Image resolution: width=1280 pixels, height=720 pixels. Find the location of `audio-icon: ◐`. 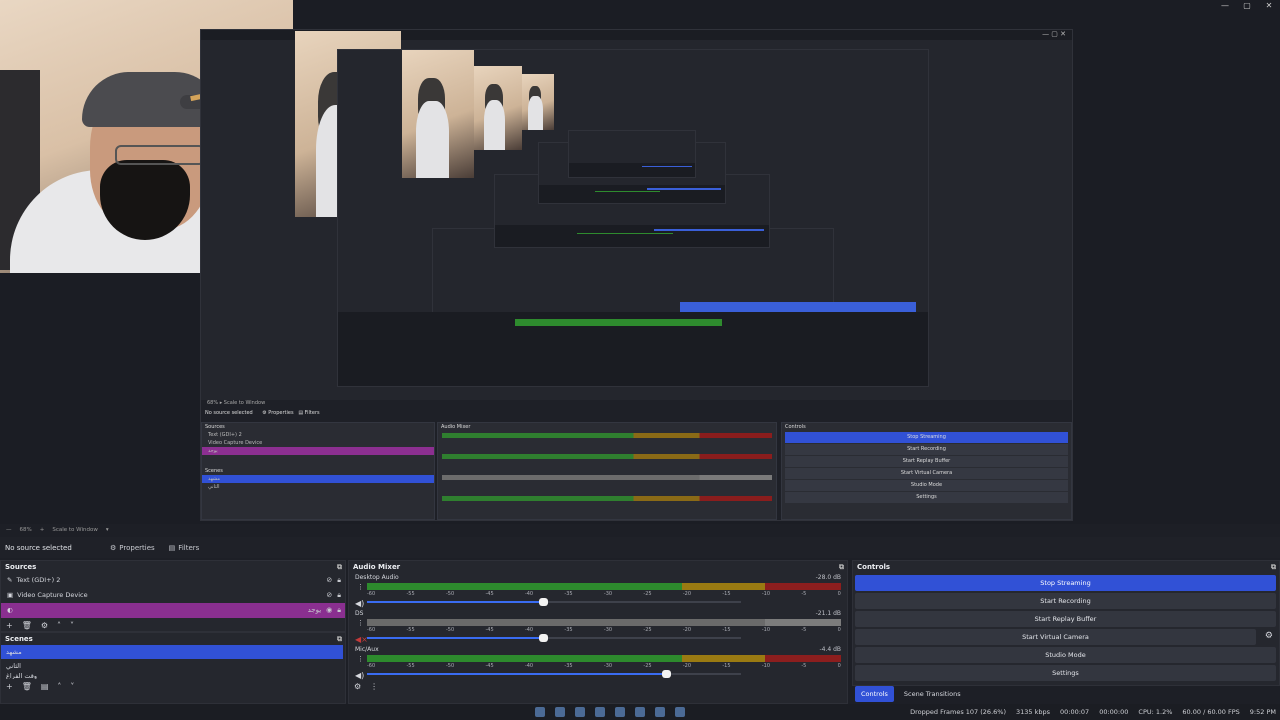

audio-icon: ◐ is located at coordinates (10, 610).